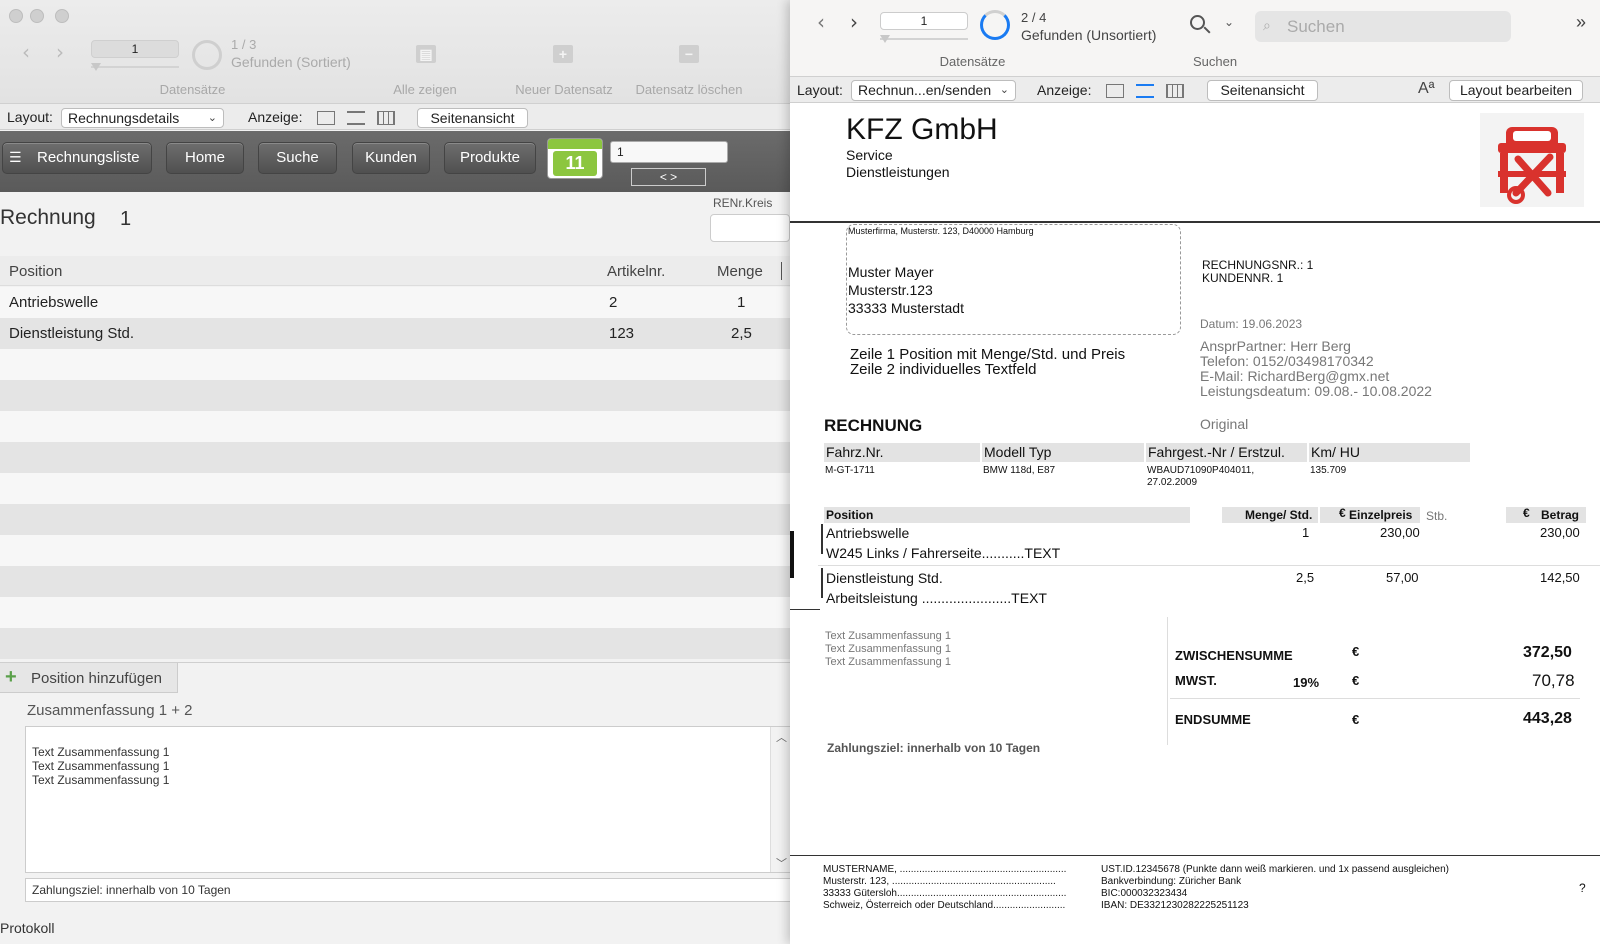 Image resolution: width=1600 pixels, height=944 pixels. Describe the element at coordinates (669, 152) in the screenshot. I see `nav-input-field: 1` at that location.